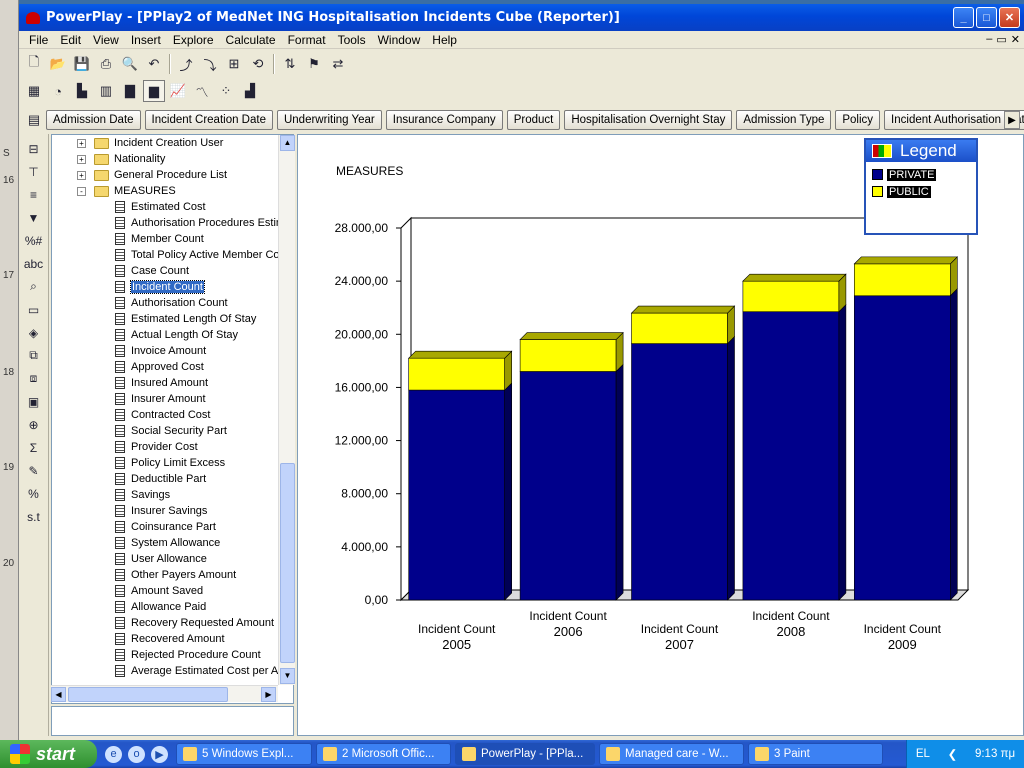 This screenshot has height=768, width=1024. What do you see at coordinates (33, 17) in the screenshot?
I see `powerplay-app-icon` at bounding box center [33, 17].